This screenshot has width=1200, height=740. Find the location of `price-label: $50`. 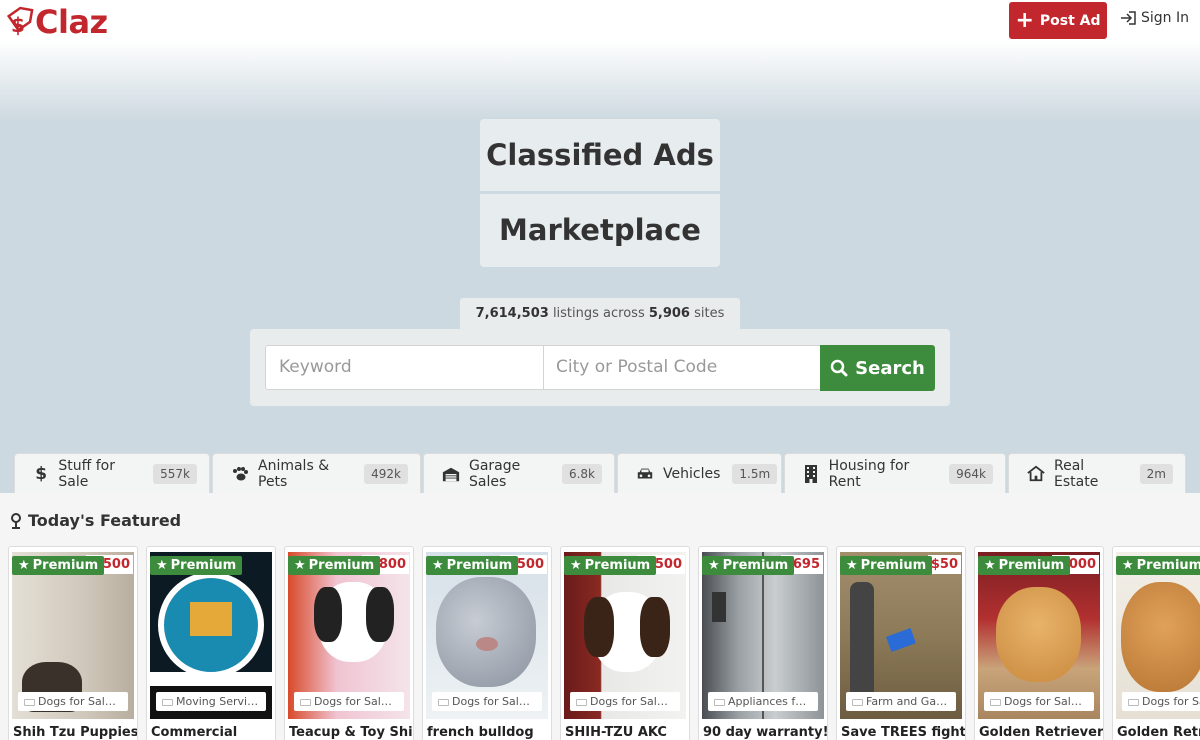

price-label: $50 is located at coordinates (944, 564).